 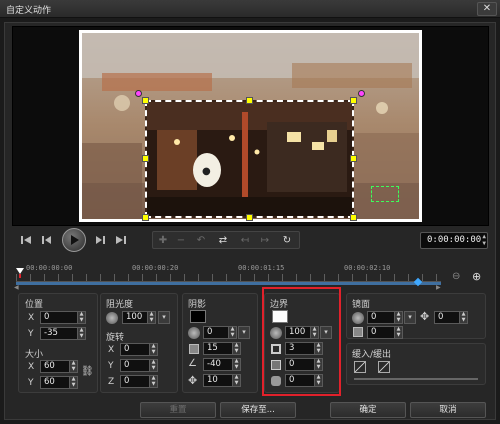 I want to click on zoom-in-icon: ⊕, so click(x=479, y=277).